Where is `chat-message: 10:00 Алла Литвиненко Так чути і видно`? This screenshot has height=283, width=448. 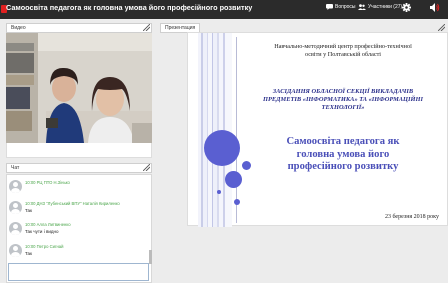 chat-message: 10:00 Алла Литвиненко Так чути і видно is located at coordinates (79, 229).